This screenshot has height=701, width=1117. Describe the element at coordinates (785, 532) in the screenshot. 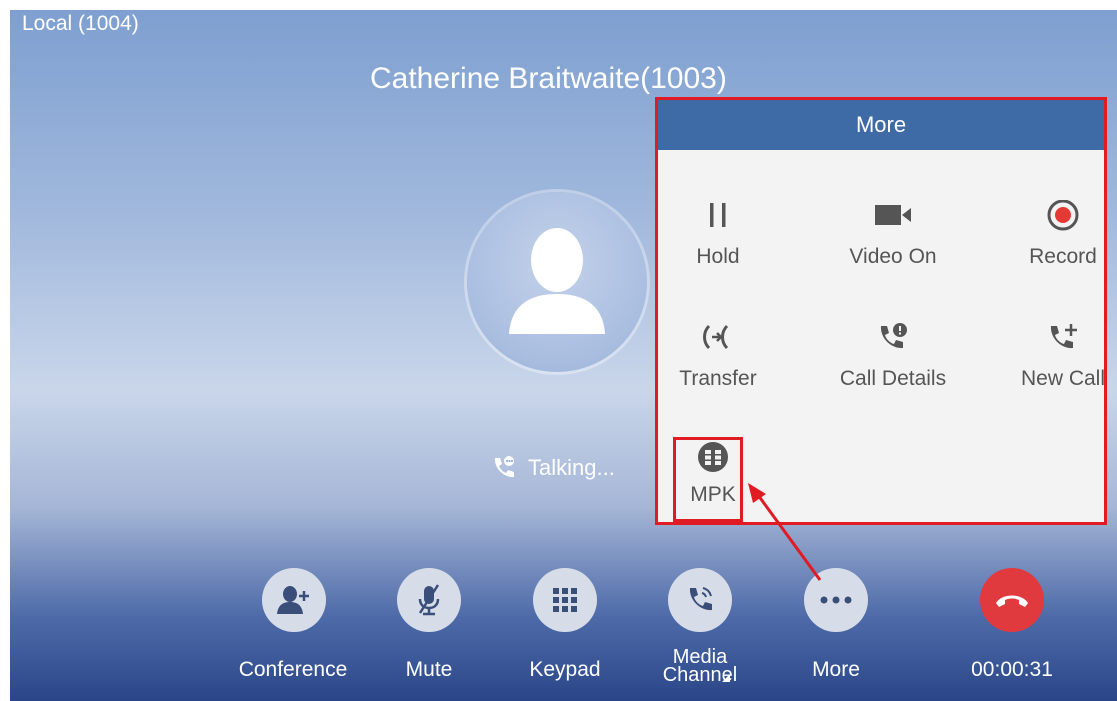

I see `annotation-arrow` at that location.